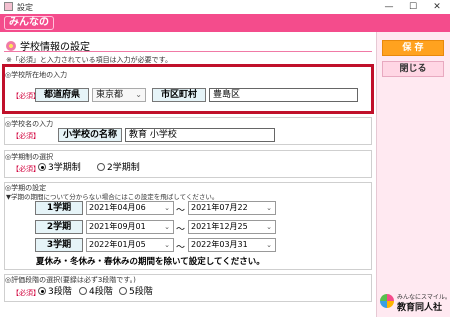 The width and height of the screenshot is (450, 317). What do you see at coordinates (413, 69) in the screenshot?
I see `close-button: 閉じる` at bounding box center [413, 69].